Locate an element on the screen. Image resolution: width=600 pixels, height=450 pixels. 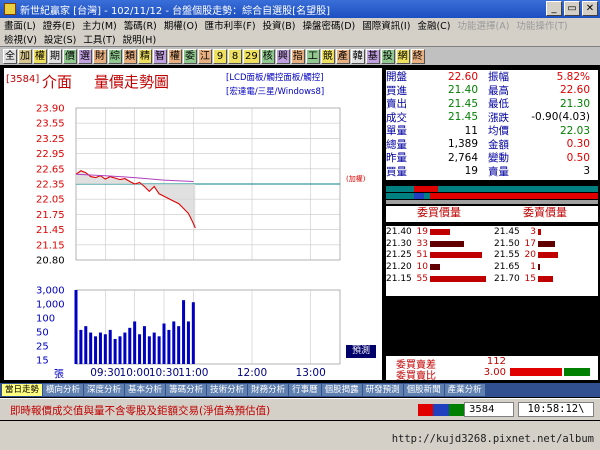
quote-value: 22.03 is located at coordinates (574, 130).